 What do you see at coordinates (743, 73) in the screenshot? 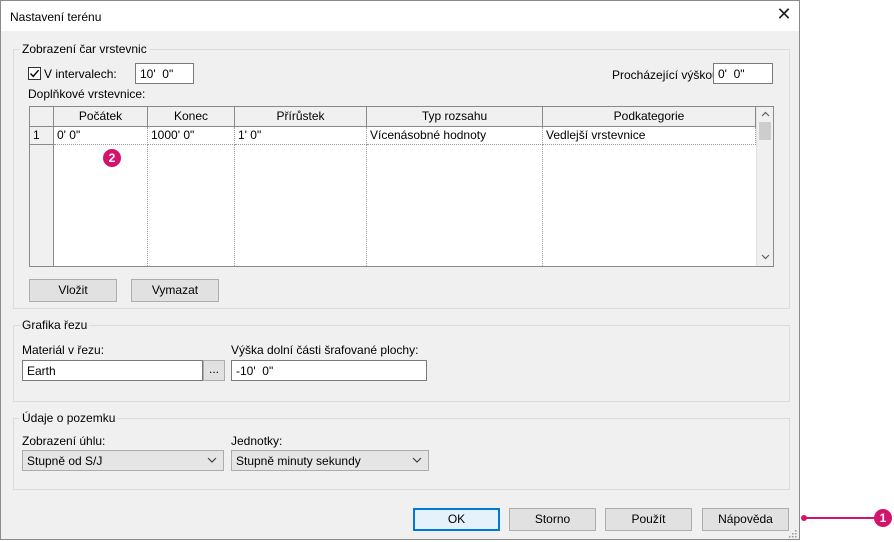
I see `passing-height-input` at bounding box center [743, 73].